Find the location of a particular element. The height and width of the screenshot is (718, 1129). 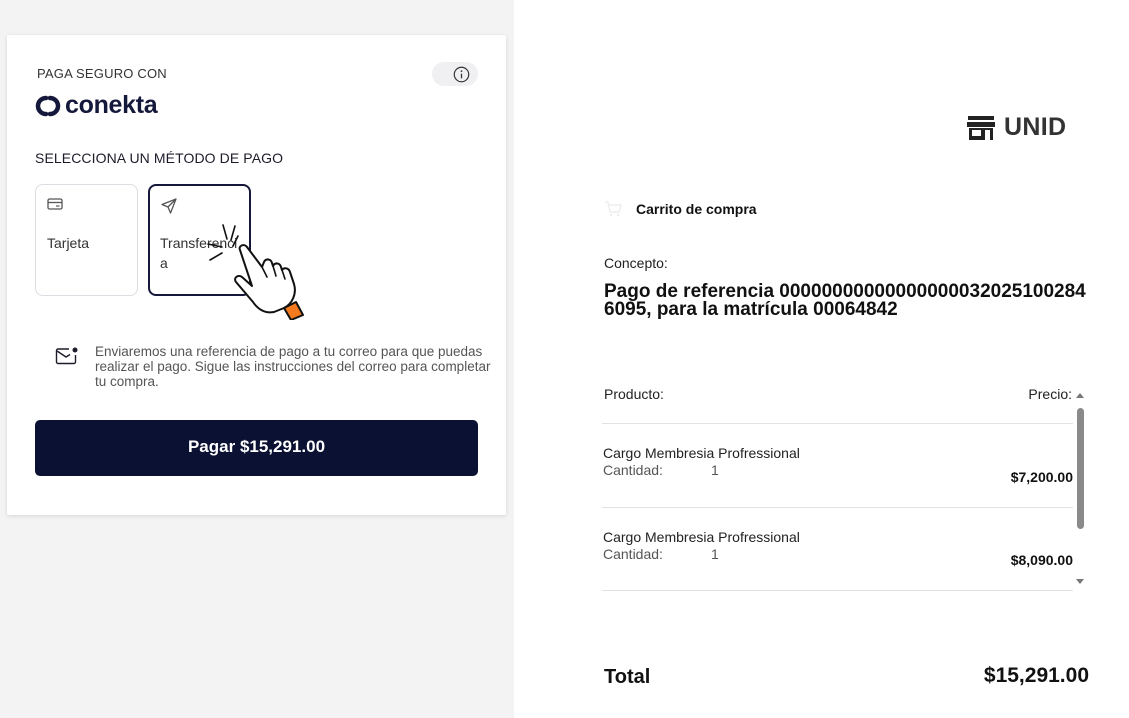

scroll-down-arrow-icon is located at coordinates (1080, 582).